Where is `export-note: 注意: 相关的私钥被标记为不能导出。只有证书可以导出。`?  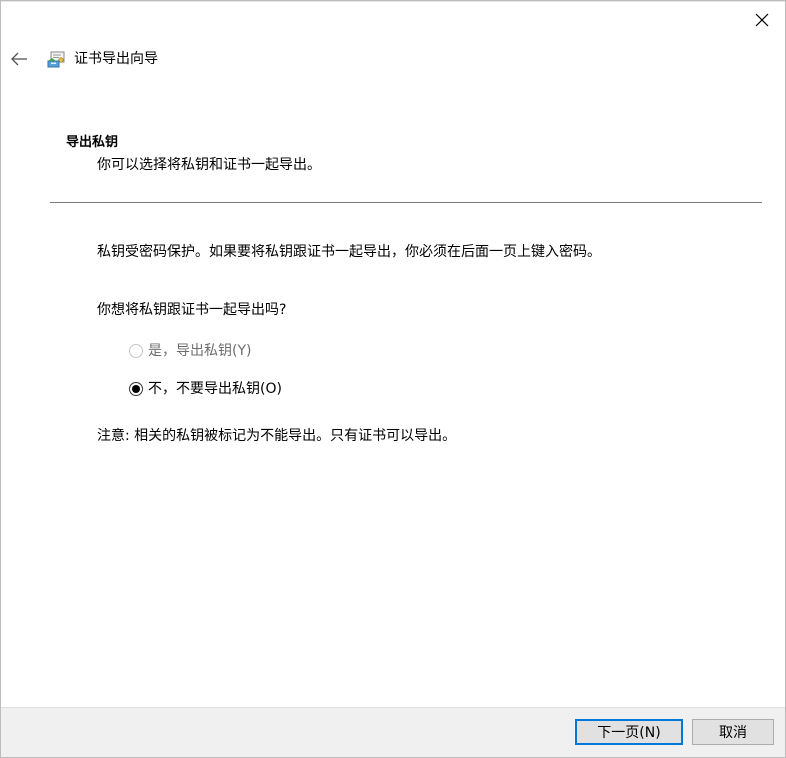 export-note: 注意: 相关的私钥被标记为不能导出。只有证书可以导出。 is located at coordinates (277, 436).